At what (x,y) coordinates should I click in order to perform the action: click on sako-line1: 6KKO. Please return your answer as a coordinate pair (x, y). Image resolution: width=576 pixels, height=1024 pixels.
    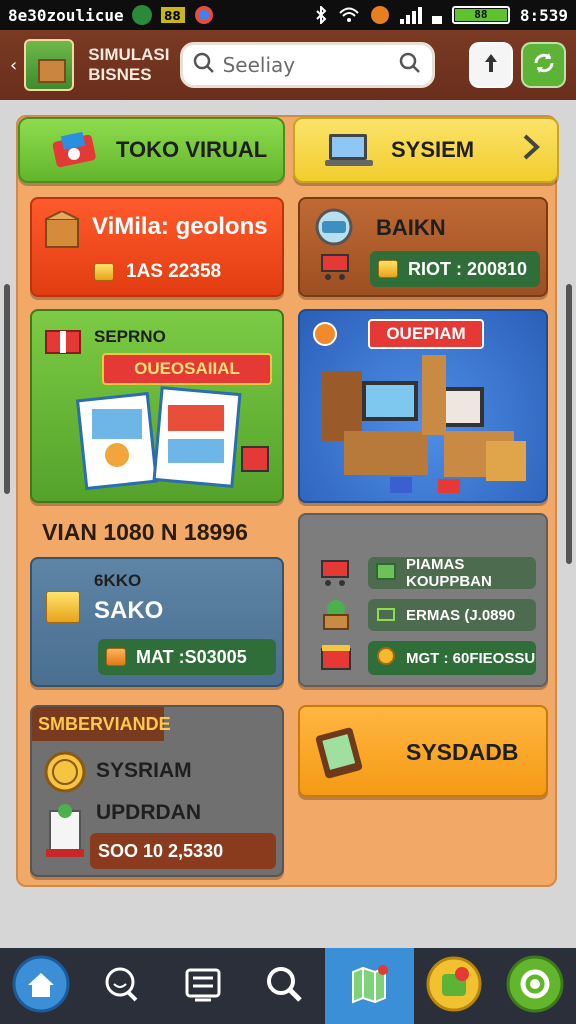
    Looking at the image, I should click on (118, 580).